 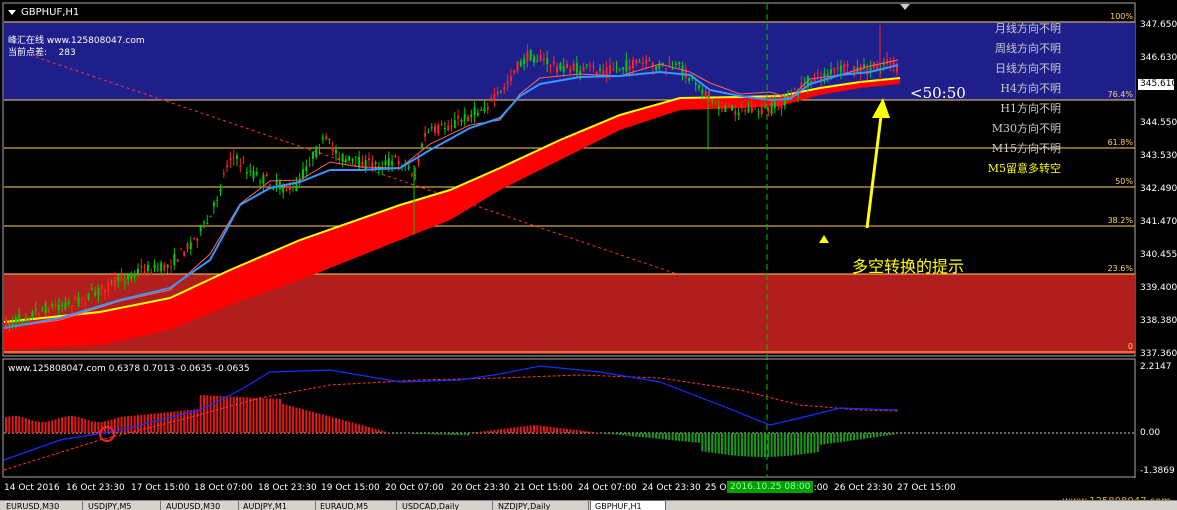 What do you see at coordinates (1158, 25) in the screenshot?
I see `price-tick: 347.650` at bounding box center [1158, 25].